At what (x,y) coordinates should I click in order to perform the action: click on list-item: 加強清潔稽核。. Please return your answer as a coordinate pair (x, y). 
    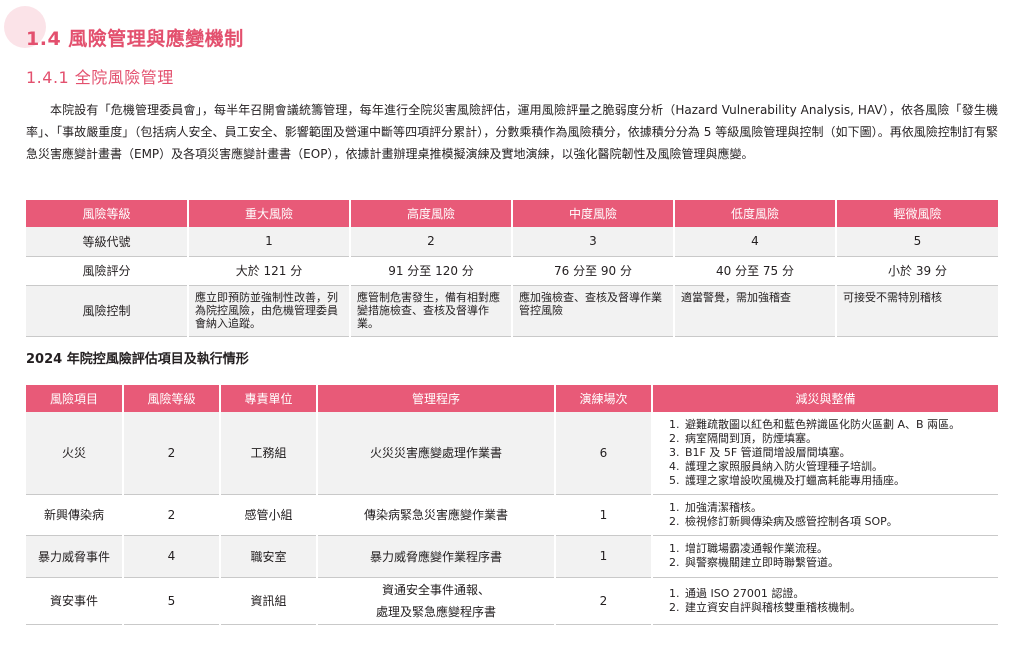
    Looking at the image, I should click on (838, 508).